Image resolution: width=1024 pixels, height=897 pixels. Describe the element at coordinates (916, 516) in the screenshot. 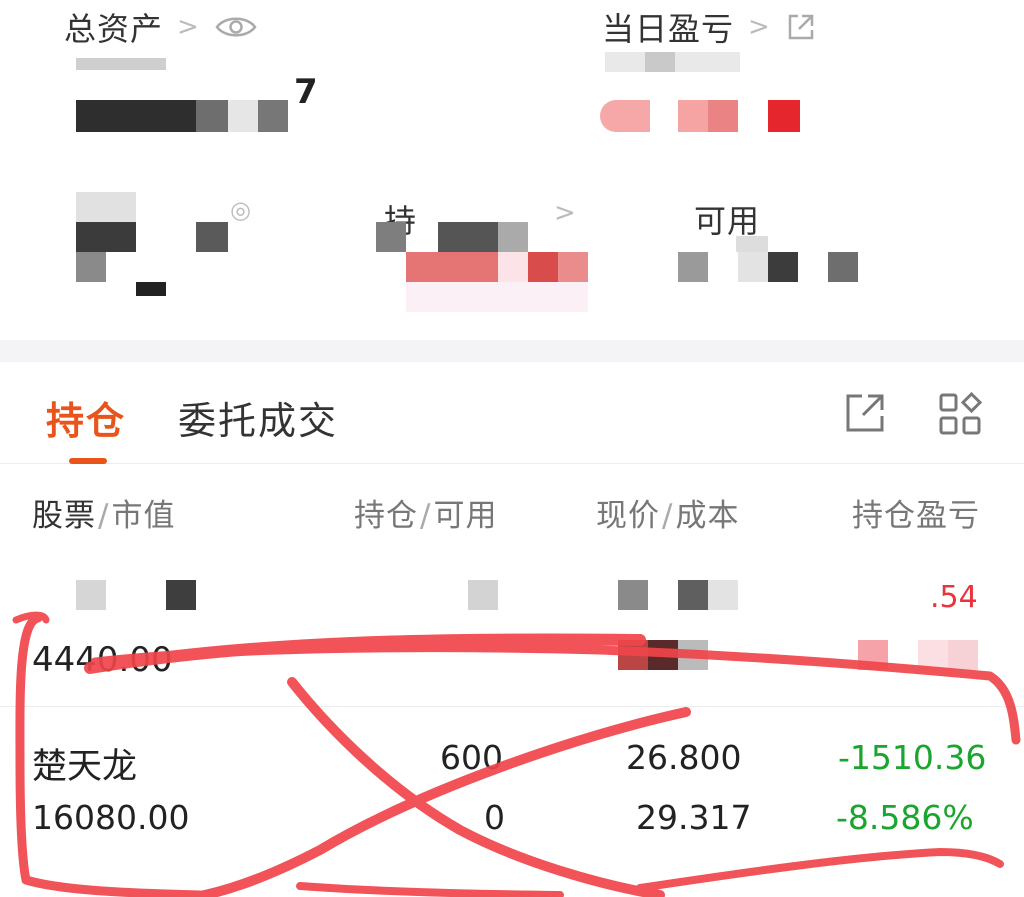

I see `header-primary: 持仓盈亏` at that location.